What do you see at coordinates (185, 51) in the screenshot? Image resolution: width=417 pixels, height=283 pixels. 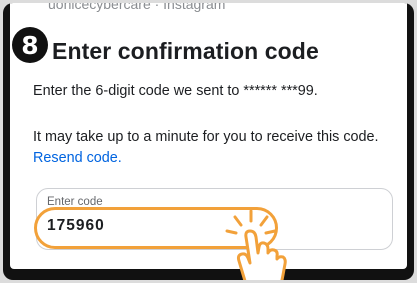 I see `page-title: Enter confirmation code` at bounding box center [185, 51].